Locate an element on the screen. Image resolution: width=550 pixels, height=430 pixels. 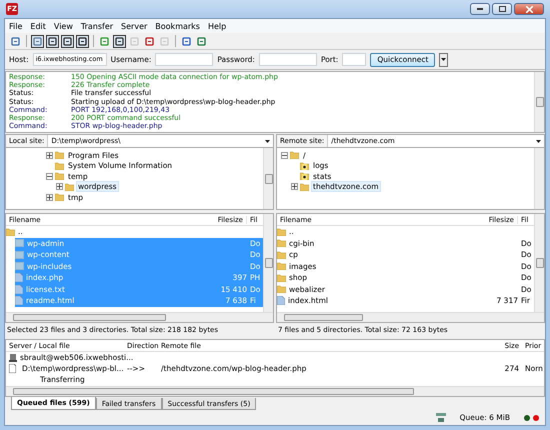
password-field is located at coordinates (287, 59).